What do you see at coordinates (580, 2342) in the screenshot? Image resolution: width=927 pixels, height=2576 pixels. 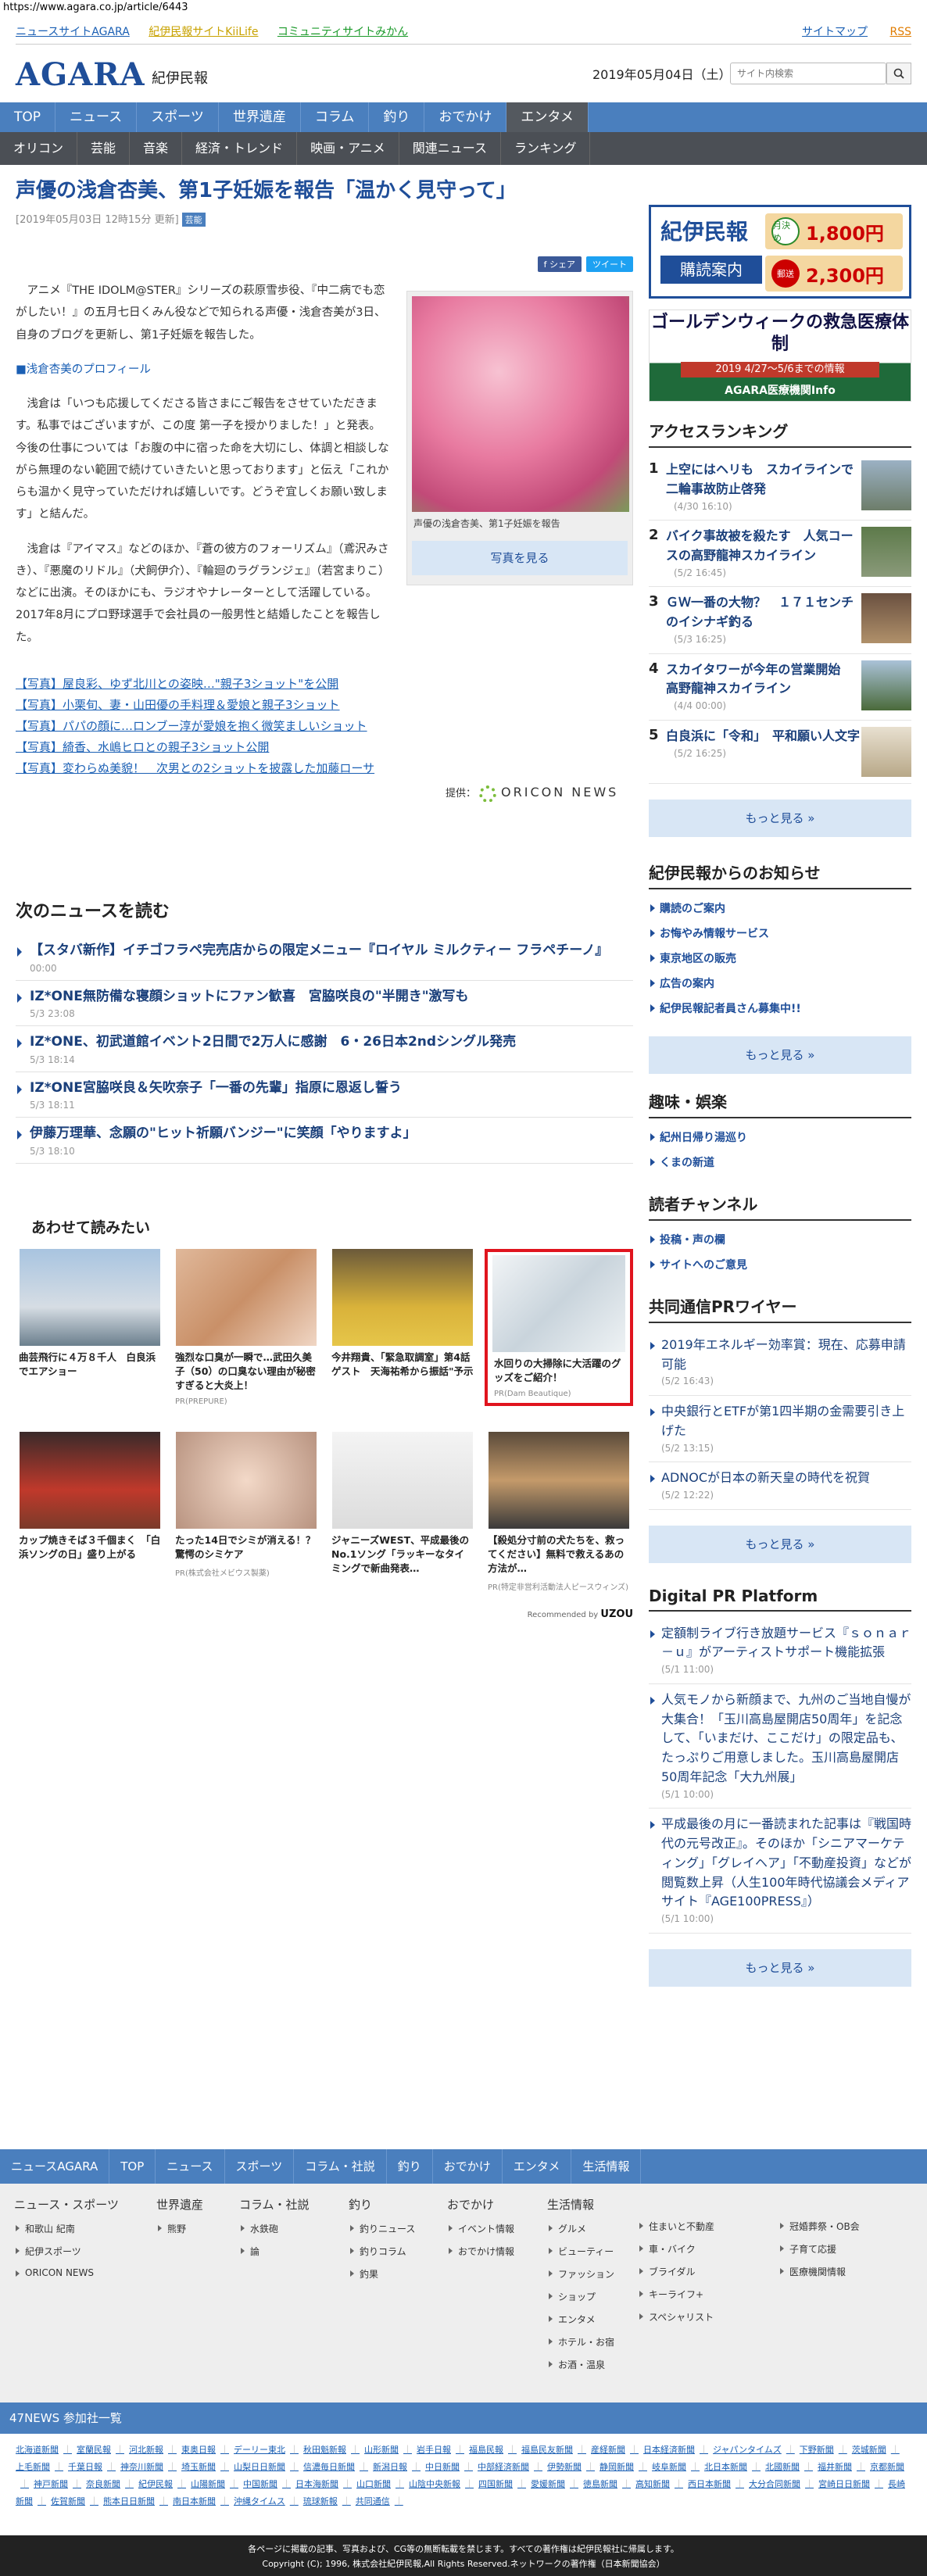 I see `footer-link: ホテル・お宿` at bounding box center [580, 2342].